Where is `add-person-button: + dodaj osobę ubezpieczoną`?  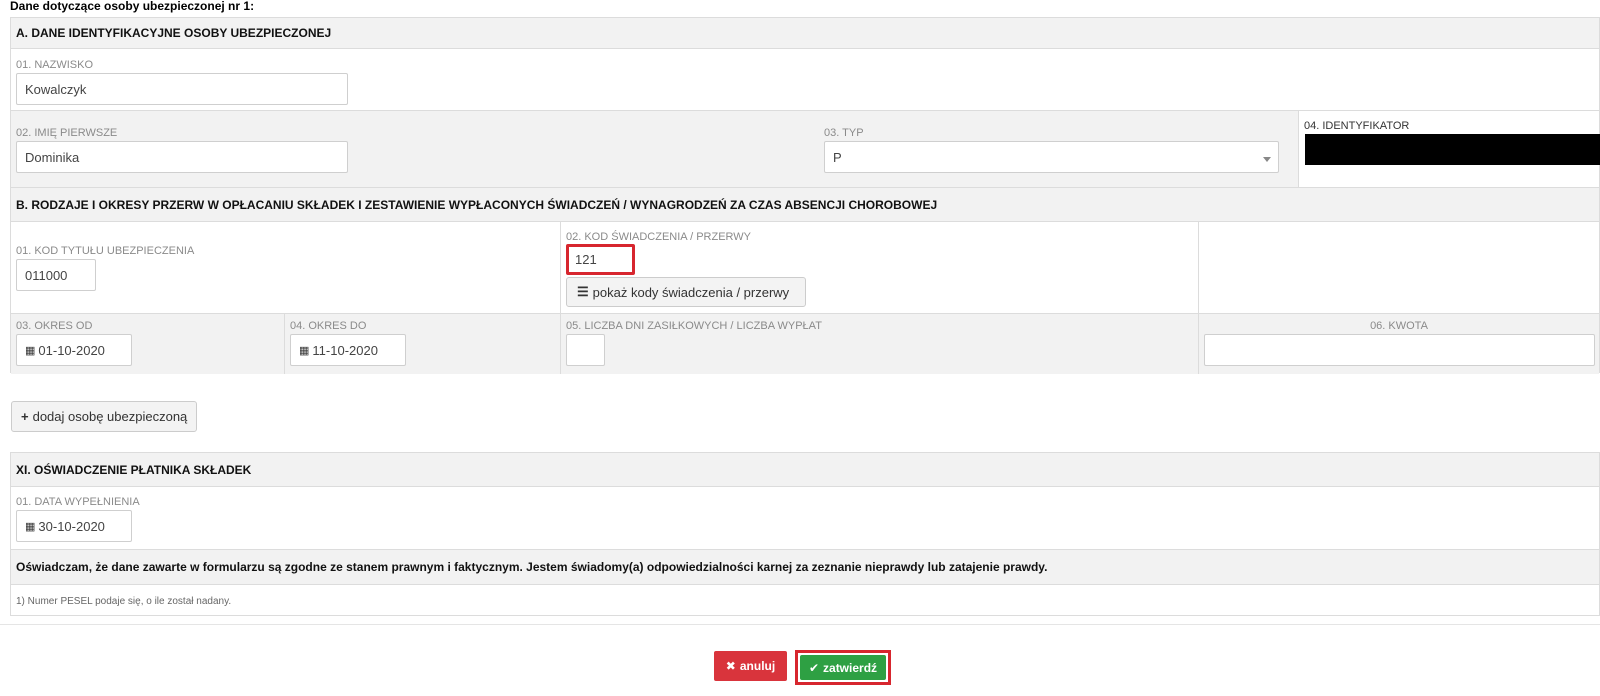 add-person-button: + dodaj osobę ubezpieczoną is located at coordinates (104, 416).